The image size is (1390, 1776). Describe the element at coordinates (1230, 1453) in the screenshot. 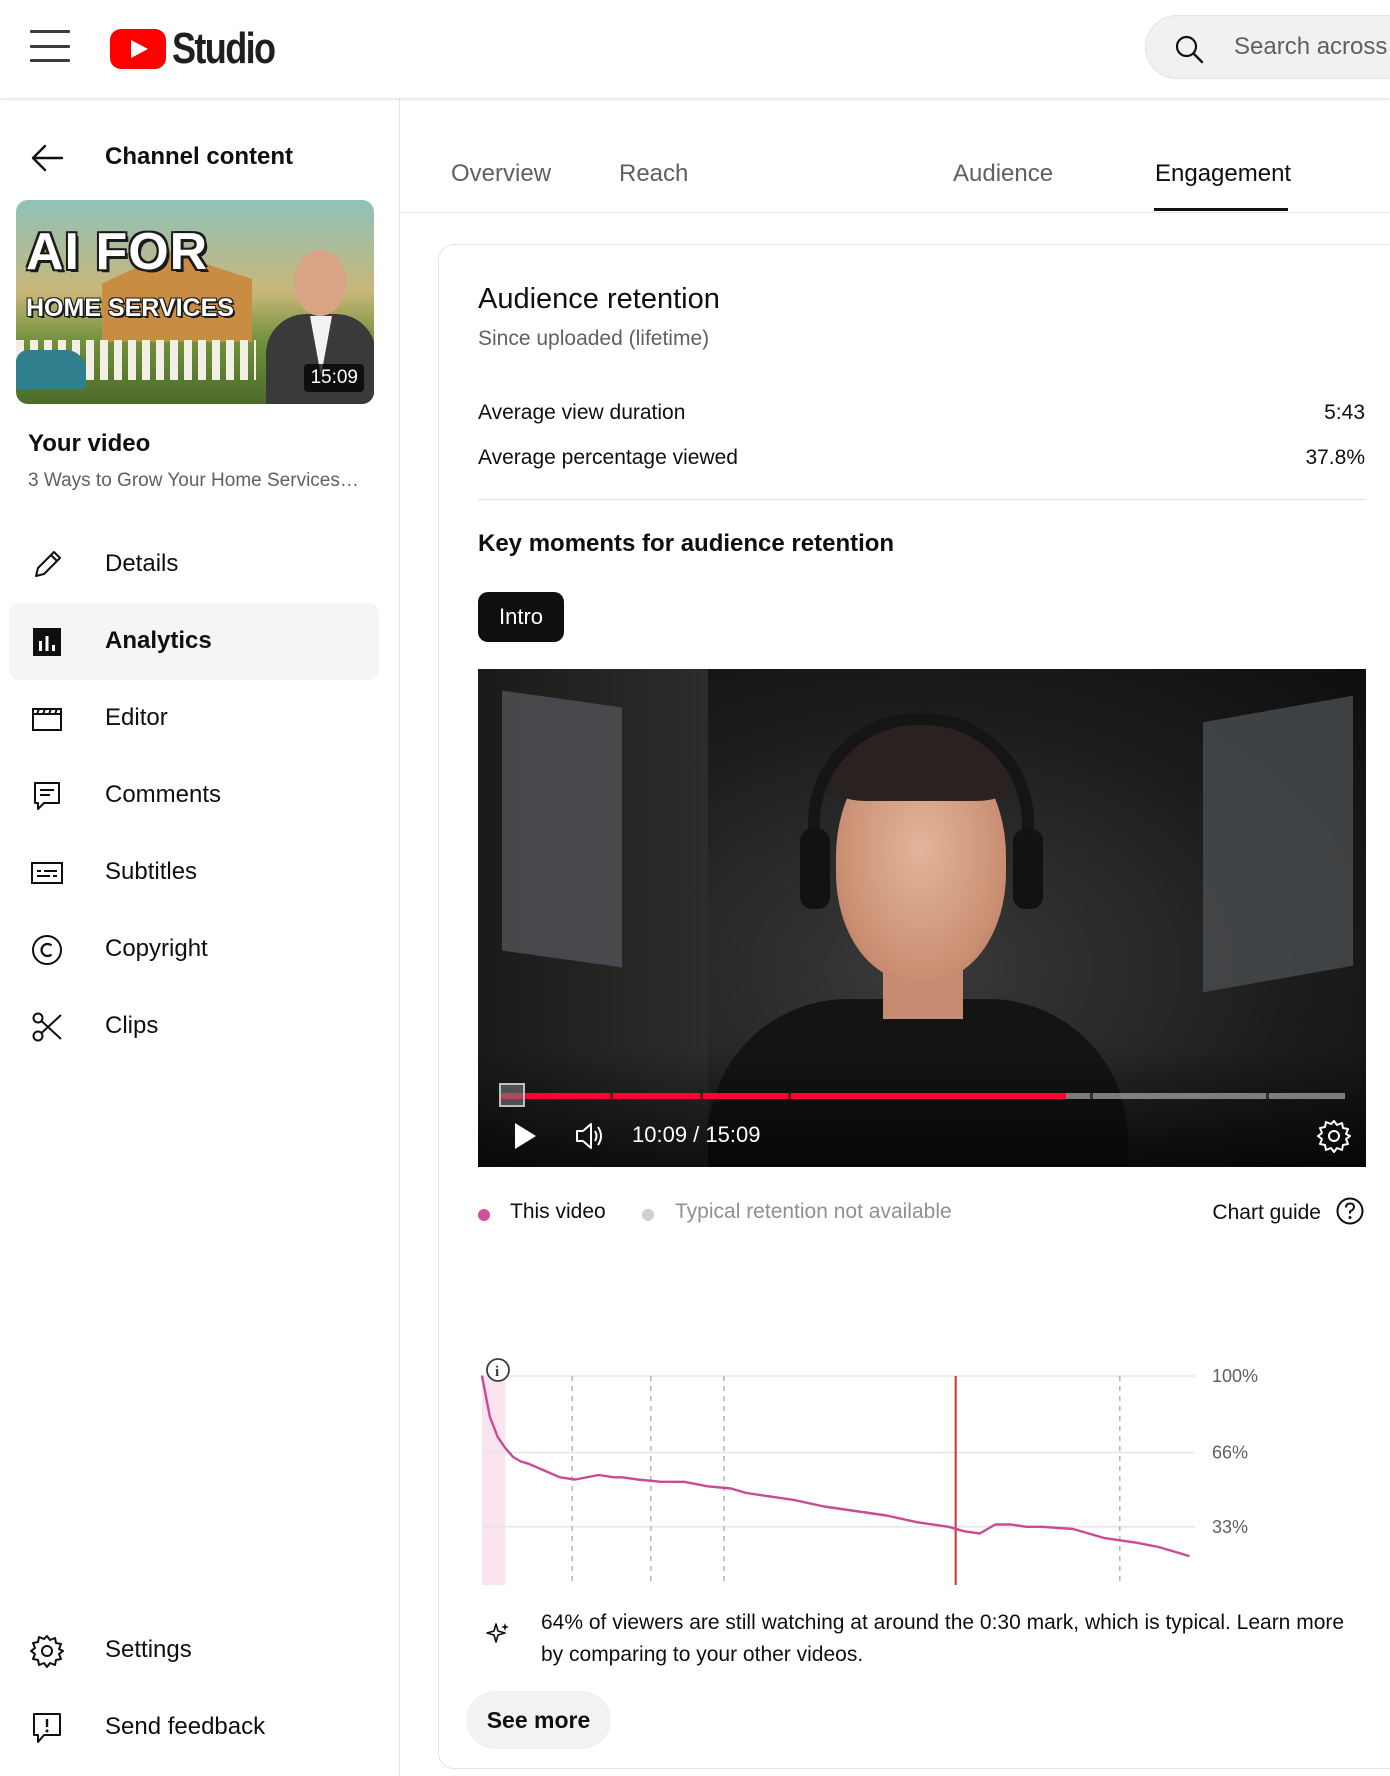

I see `y-tick-label: 66%` at that location.